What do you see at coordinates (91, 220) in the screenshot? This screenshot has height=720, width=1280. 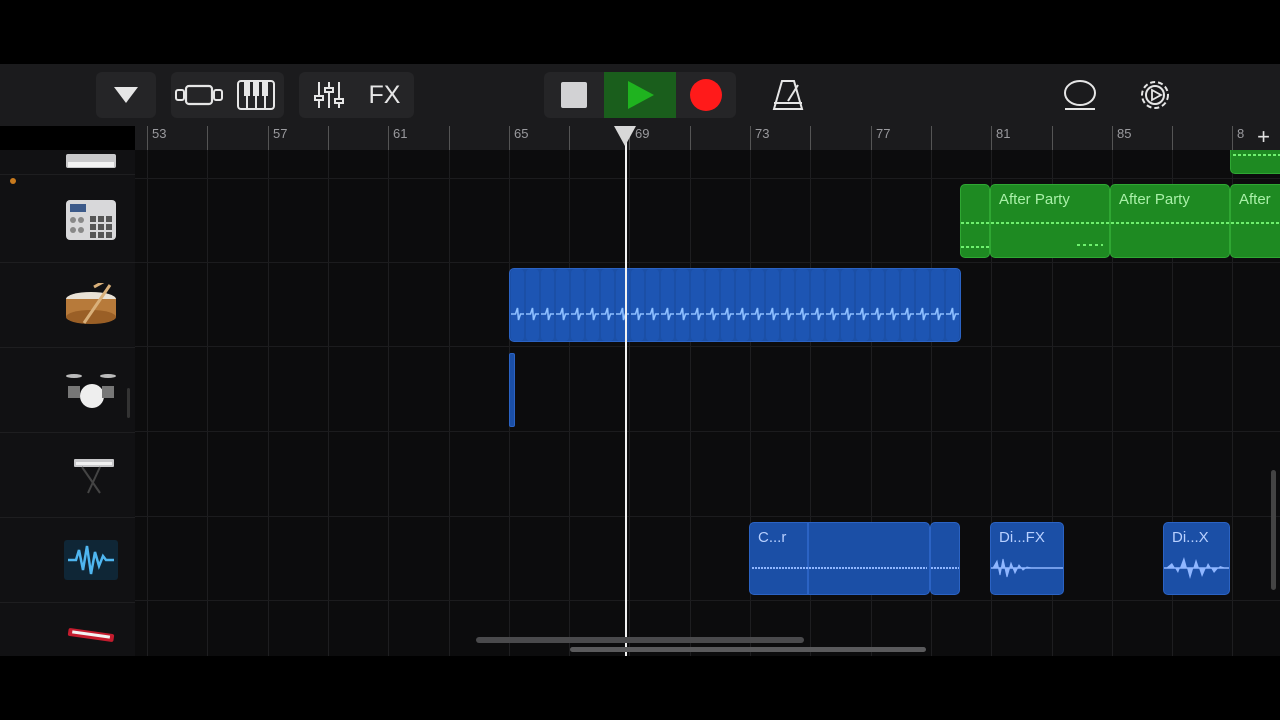 I see `beat-sequencer-icon` at bounding box center [91, 220].